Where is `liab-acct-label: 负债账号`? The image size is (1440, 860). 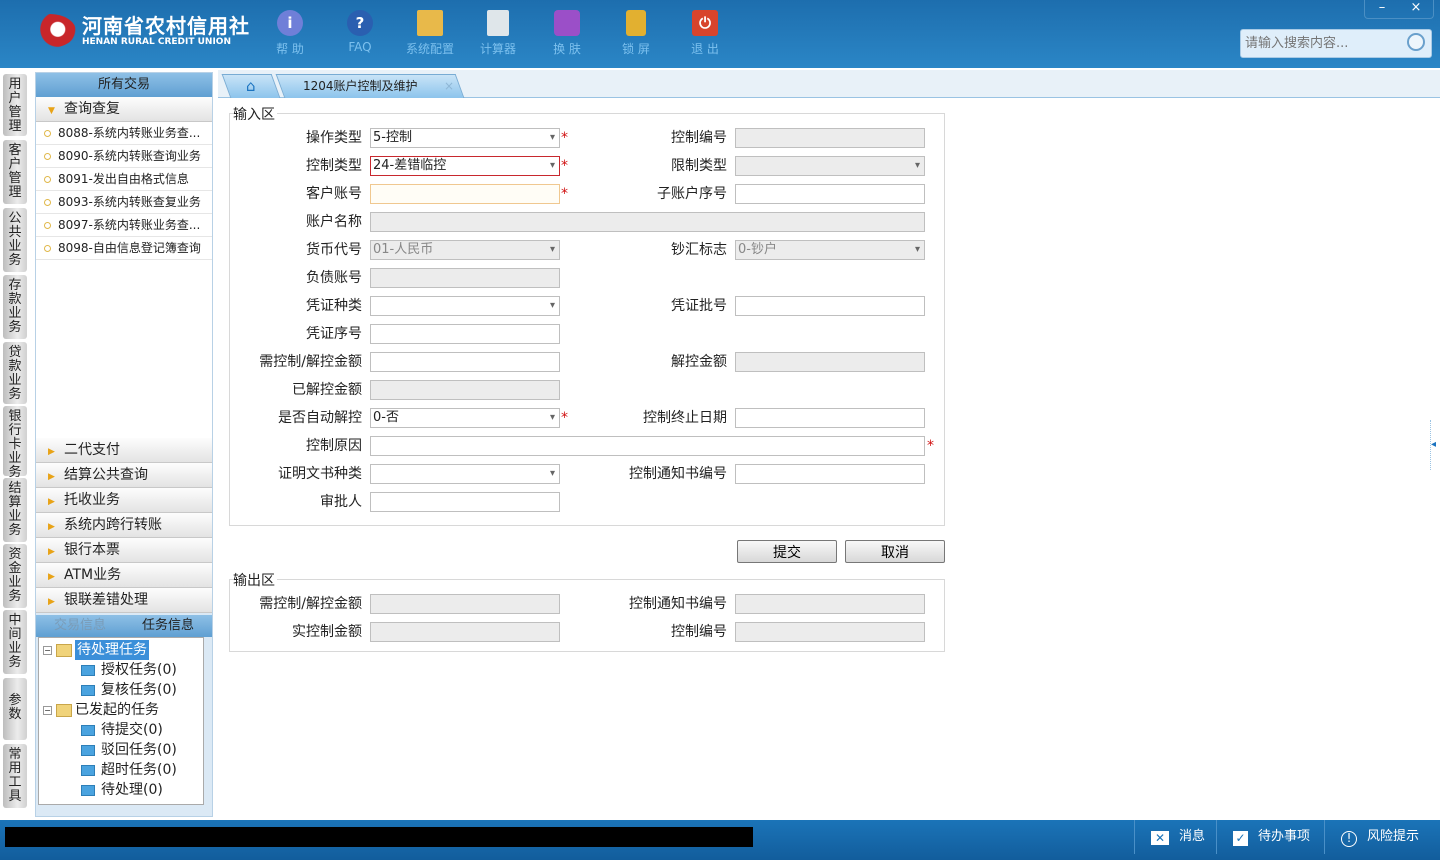
liab-acct-label: 负债账号 is located at coordinates (334, 278).